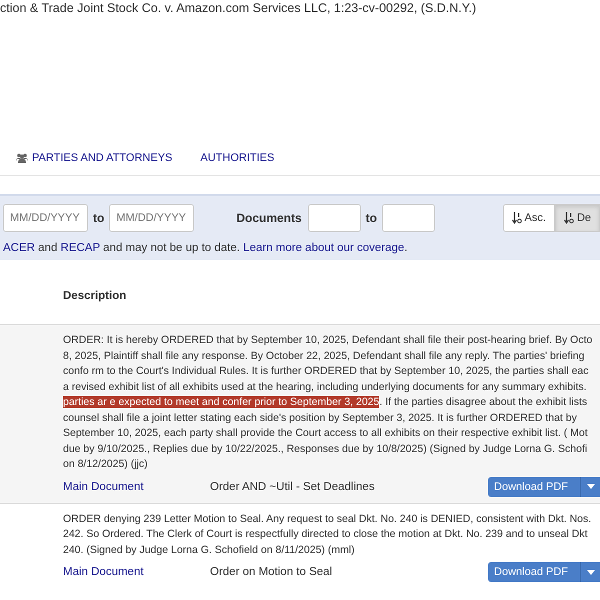 The image size is (600, 600). Describe the element at coordinates (577, 218) in the screenshot. I see `sort-button: De` at that location.